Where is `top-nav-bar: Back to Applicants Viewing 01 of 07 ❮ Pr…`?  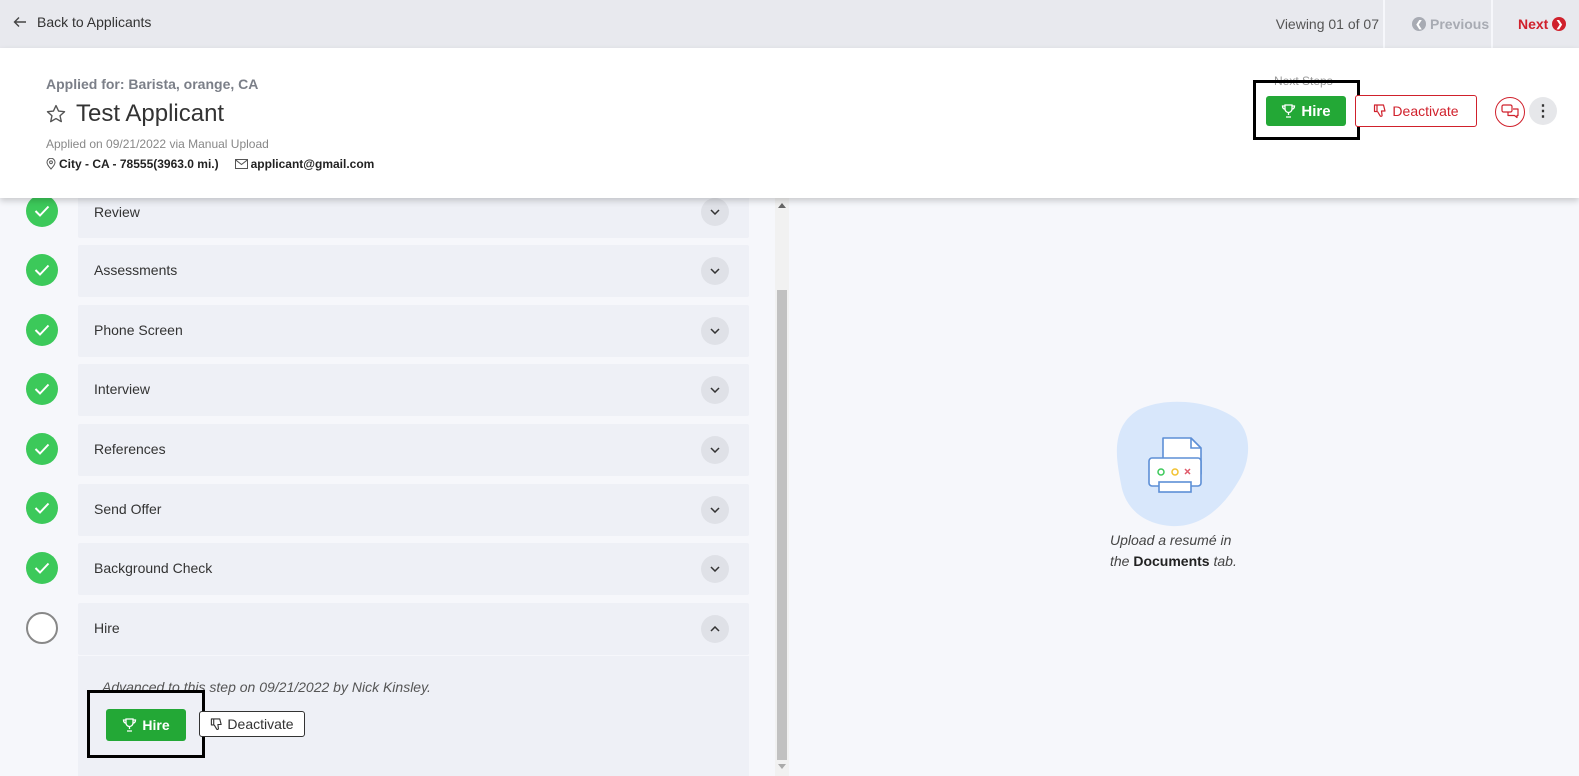
top-nav-bar: Back to Applicants Viewing 01 of 07 ❮ Pr… is located at coordinates (789, 24).